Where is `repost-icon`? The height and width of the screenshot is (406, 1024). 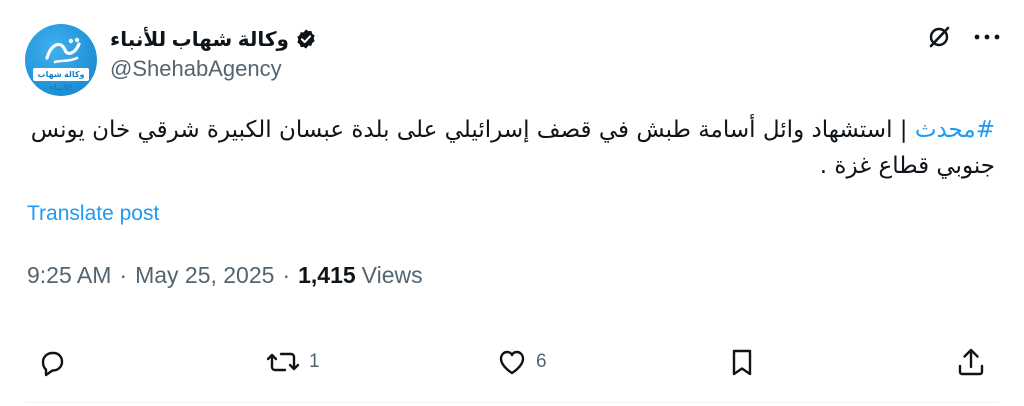
repost-icon is located at coordinates (283, 362).